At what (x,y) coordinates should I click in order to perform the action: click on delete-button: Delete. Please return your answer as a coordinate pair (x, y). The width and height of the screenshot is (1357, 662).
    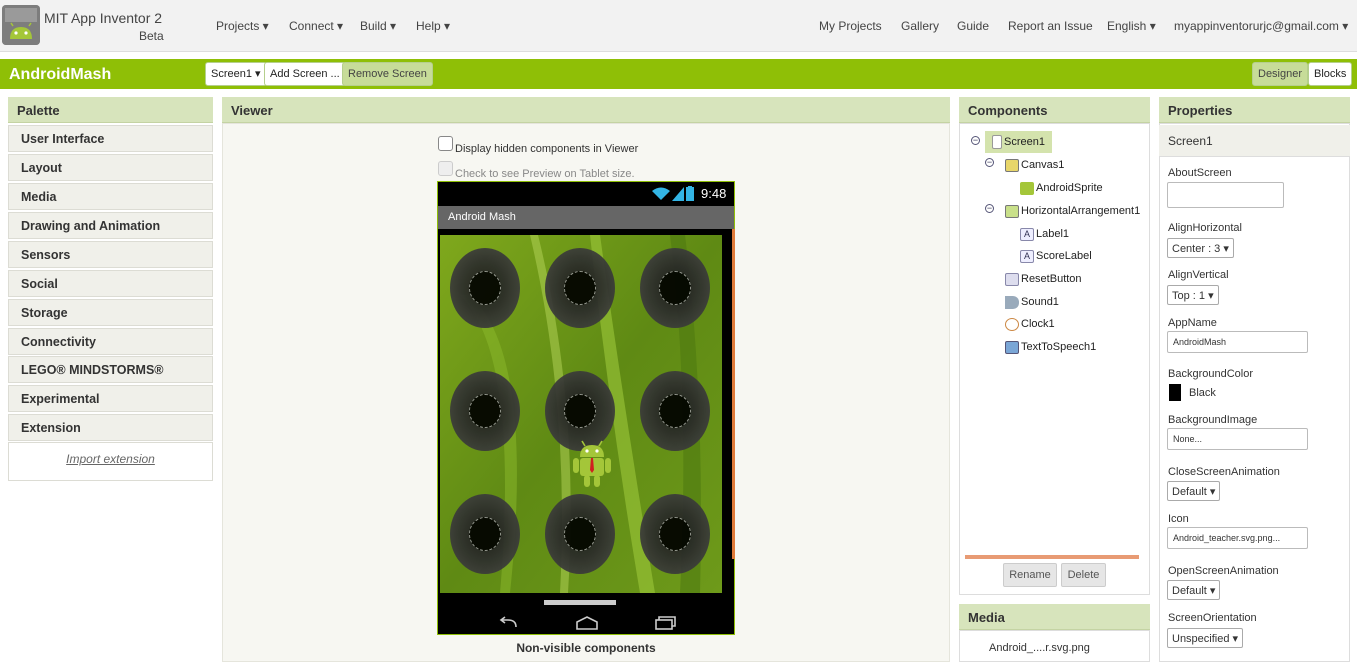
    Looking at the image, I should click on (1083, 575).